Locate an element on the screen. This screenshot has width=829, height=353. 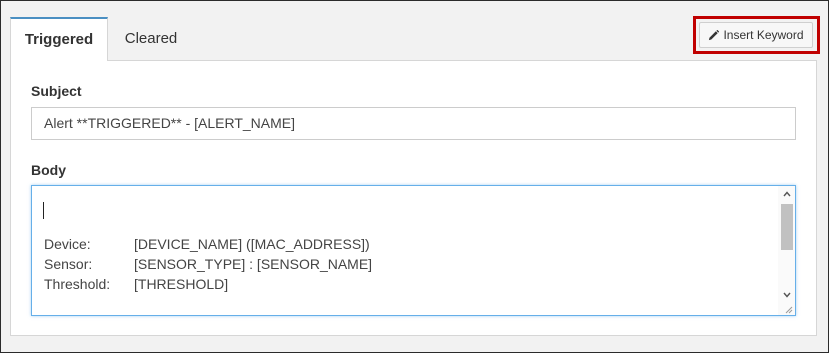
scroll-down-icon is located at coordinates (786, 295).